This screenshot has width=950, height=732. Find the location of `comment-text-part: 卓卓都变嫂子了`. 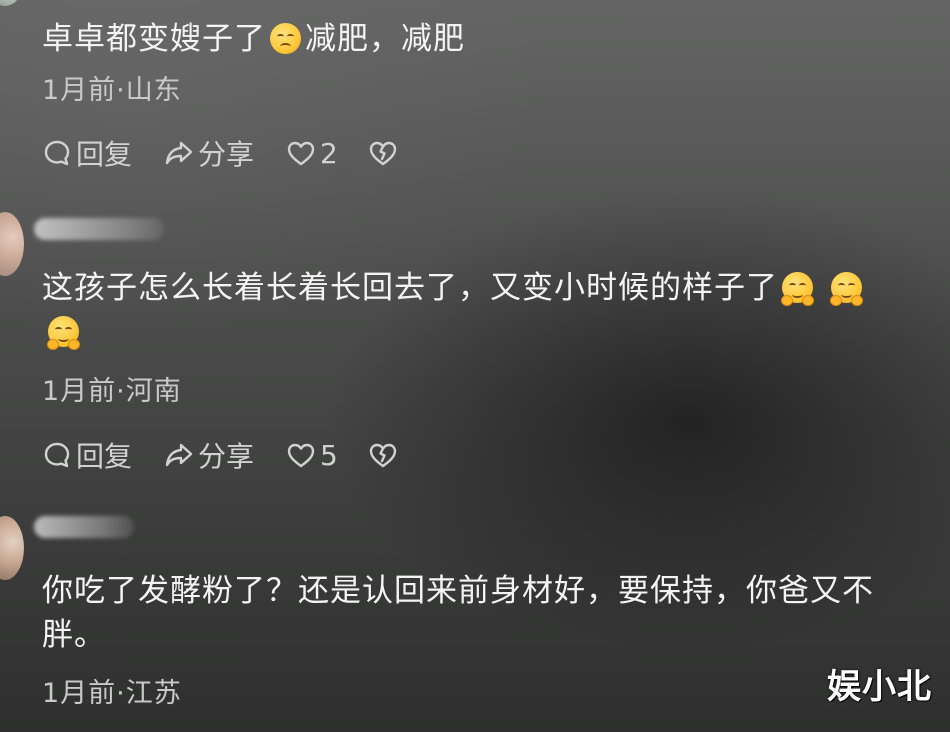

comment-text-part: 卓卓都变嫂子了 is located at coordinates (154, 39).